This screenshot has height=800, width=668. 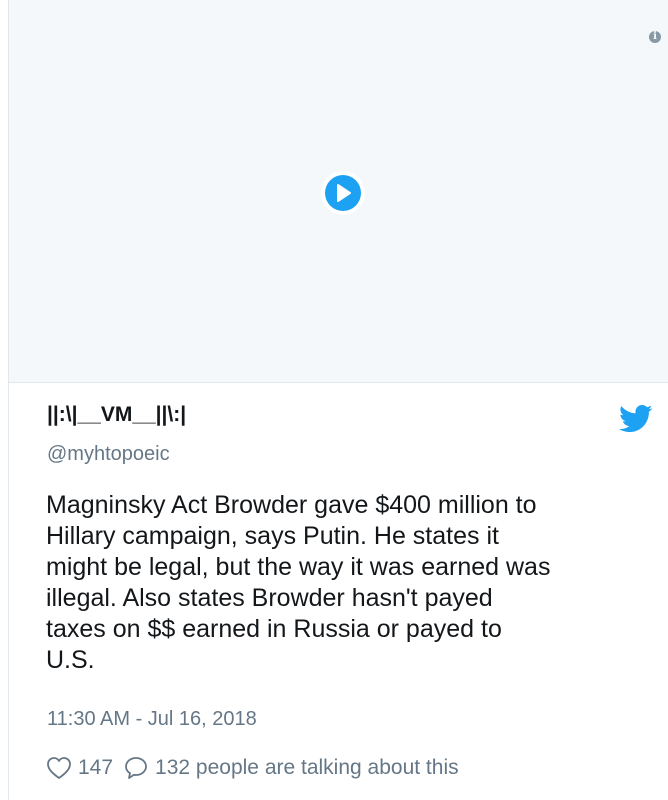 What do you see at coordinates (96, 767) in the screenshot?
I see `like-count: 147` at bounding box center [96, 767].